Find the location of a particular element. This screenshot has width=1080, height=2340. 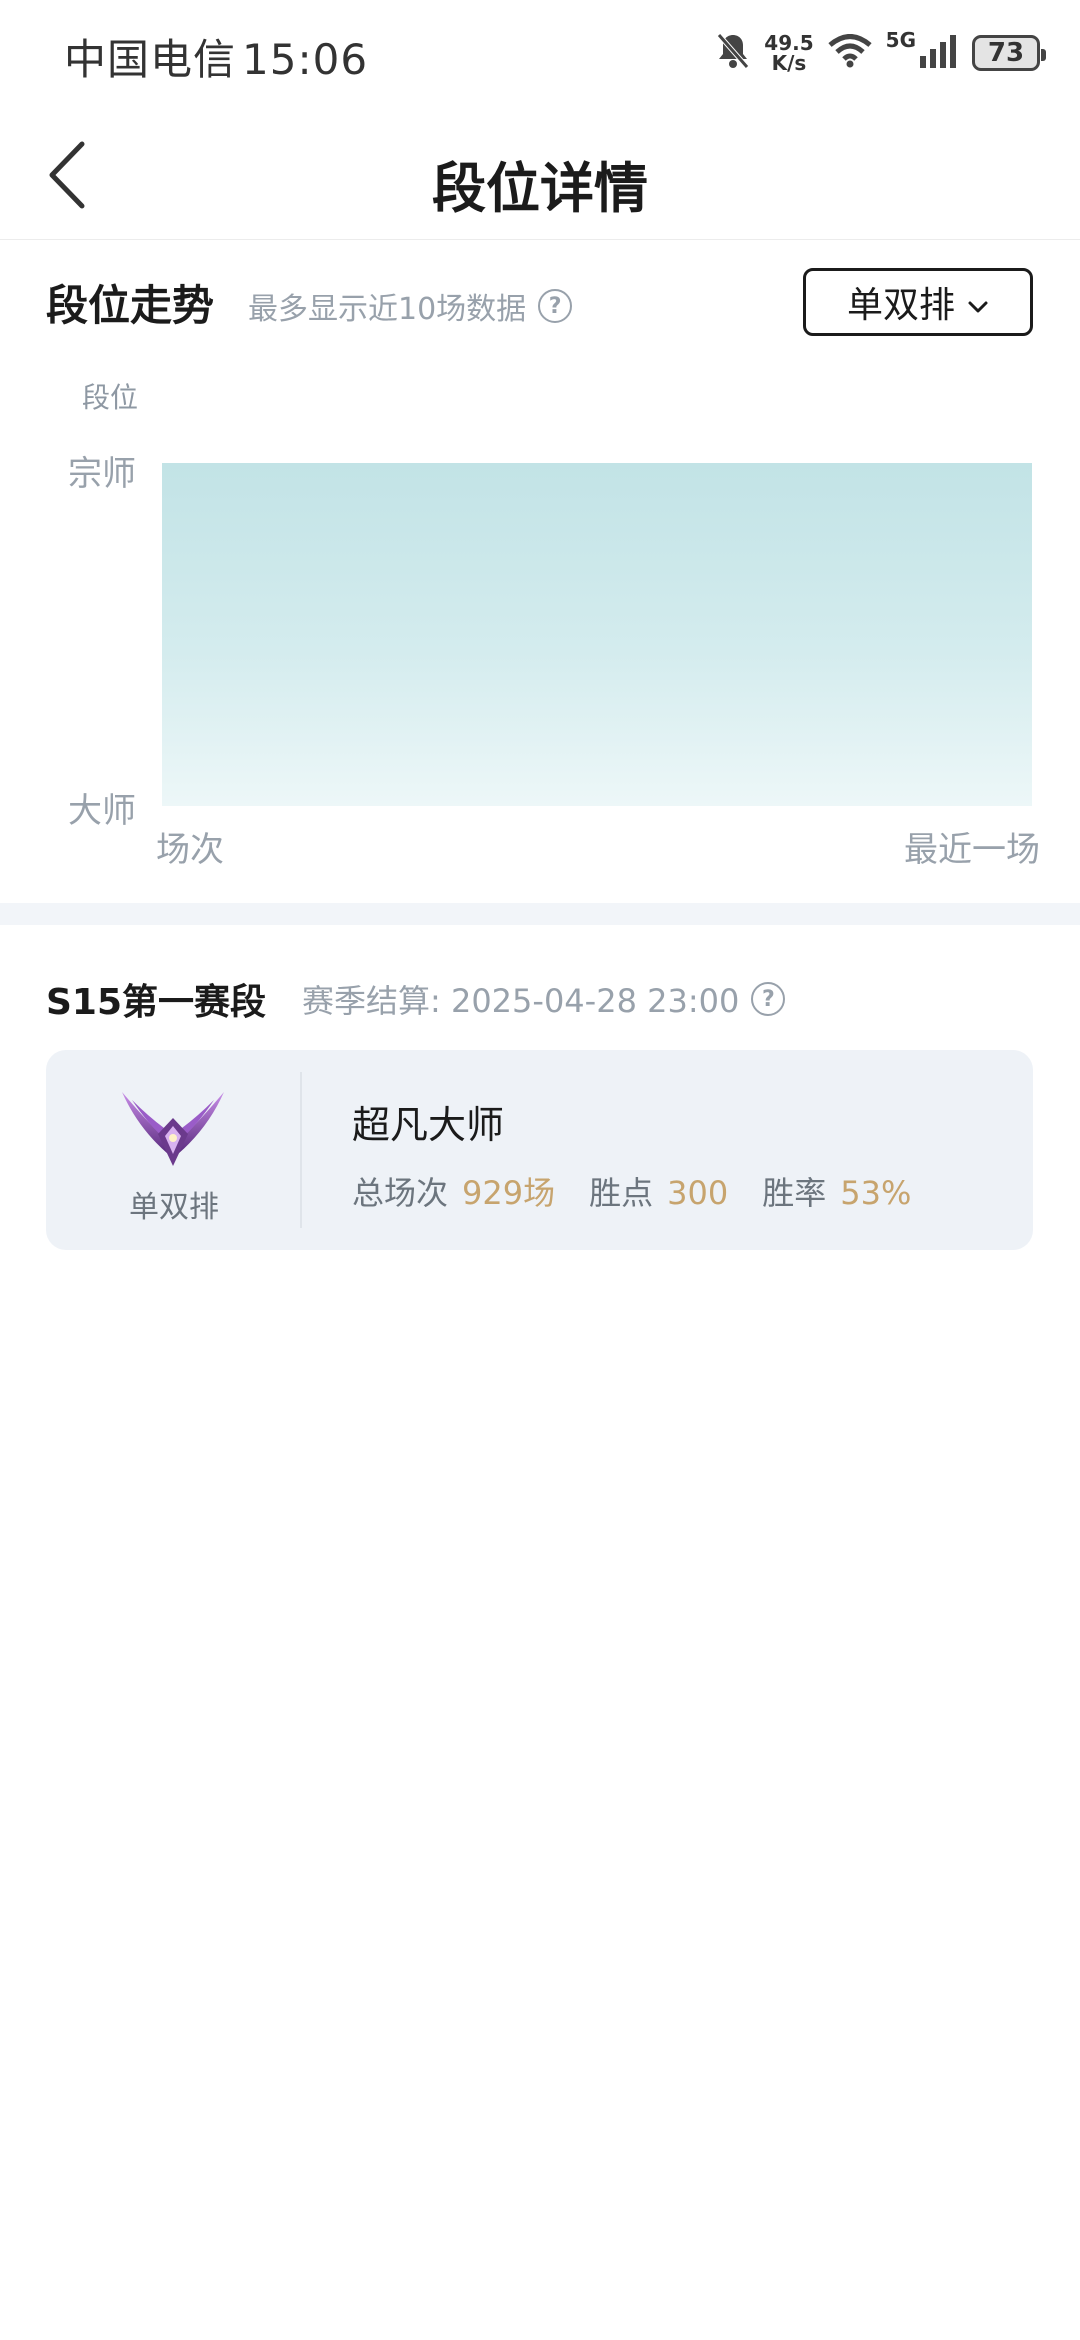

stat-total: 总场次 929场 is located at coordinates (453, 1191).